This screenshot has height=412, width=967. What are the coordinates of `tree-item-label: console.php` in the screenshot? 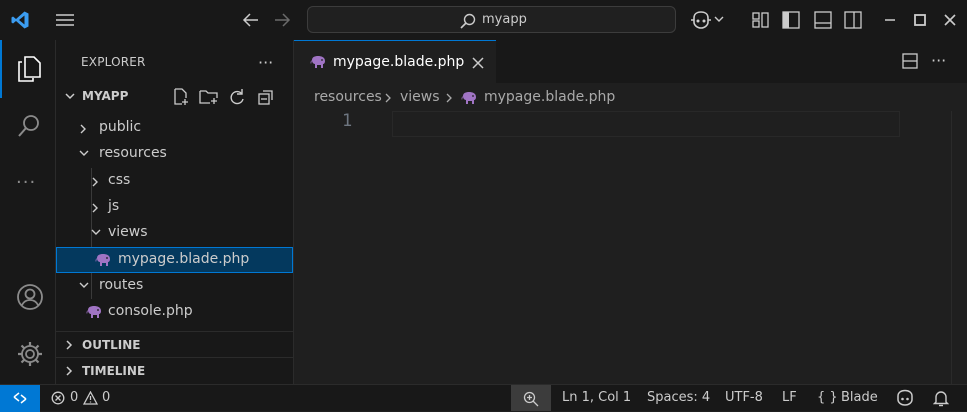 It's located at (150, 311).